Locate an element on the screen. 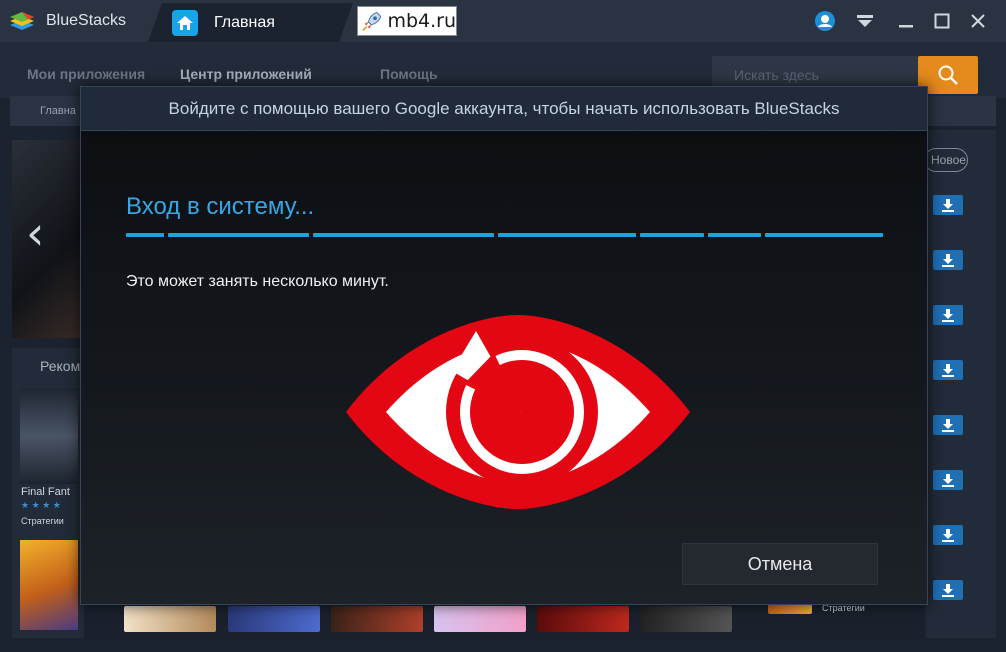  cancel-button-label: Отмена is located at coordinates (780, 563).